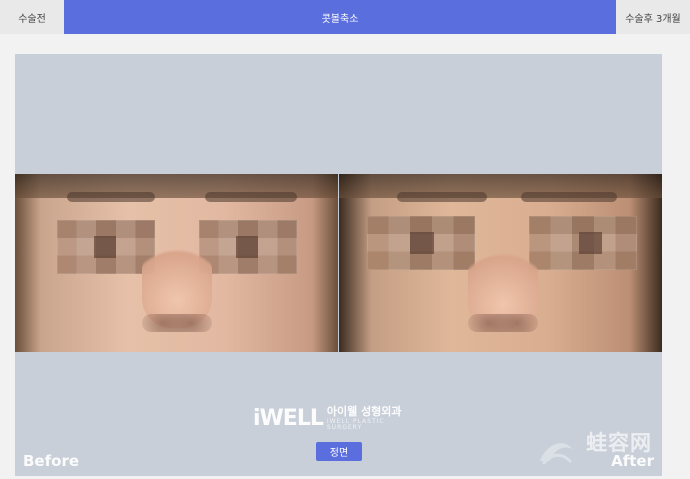 The height and width of the screenshot is (479, 690). I want to click on watermark-text: 蛙容网, so click(619, 443).